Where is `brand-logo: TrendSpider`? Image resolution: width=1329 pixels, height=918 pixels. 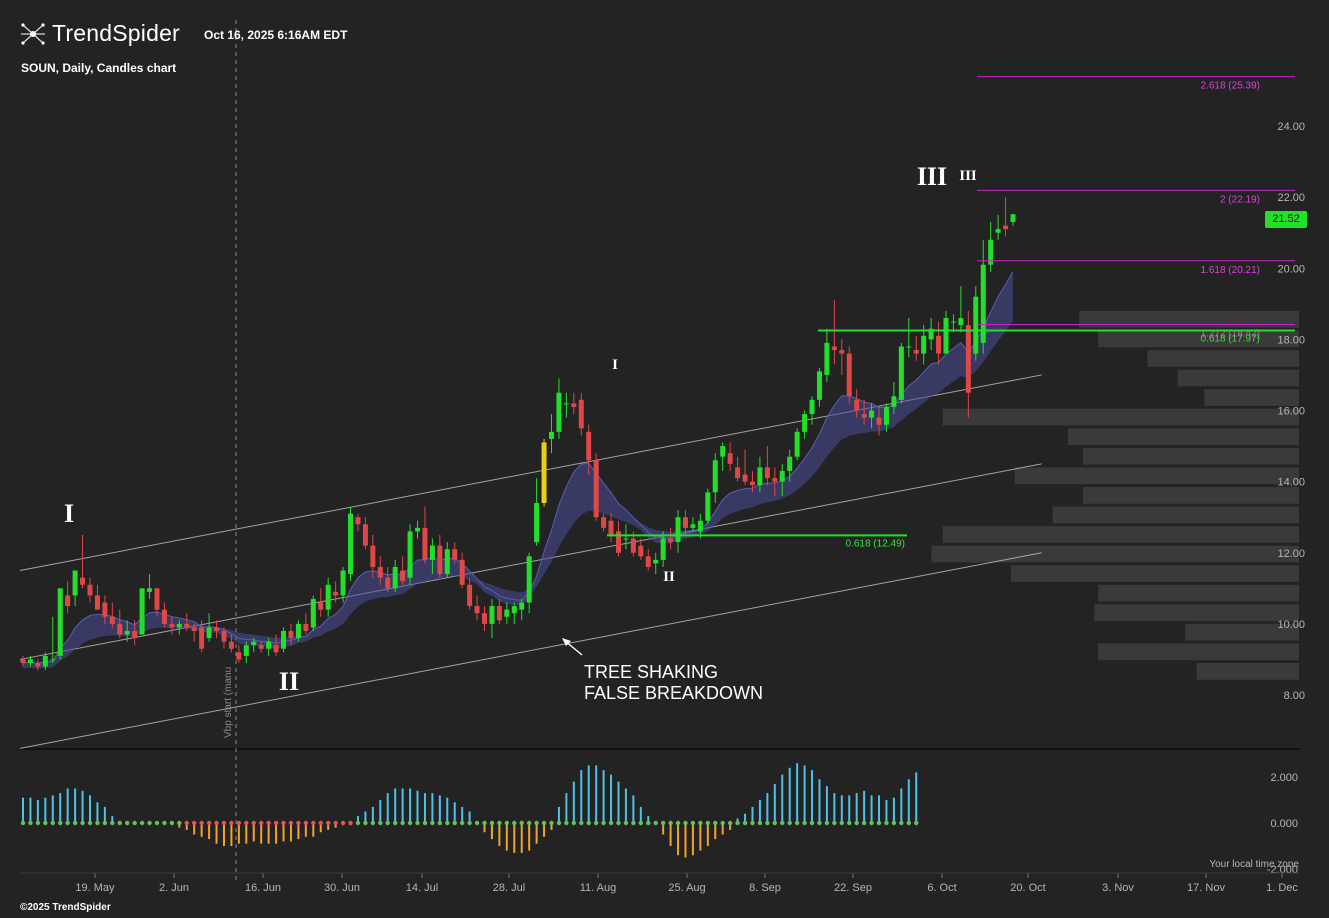
brand-logo: TrendSpider is located at coordinates (100, 33).